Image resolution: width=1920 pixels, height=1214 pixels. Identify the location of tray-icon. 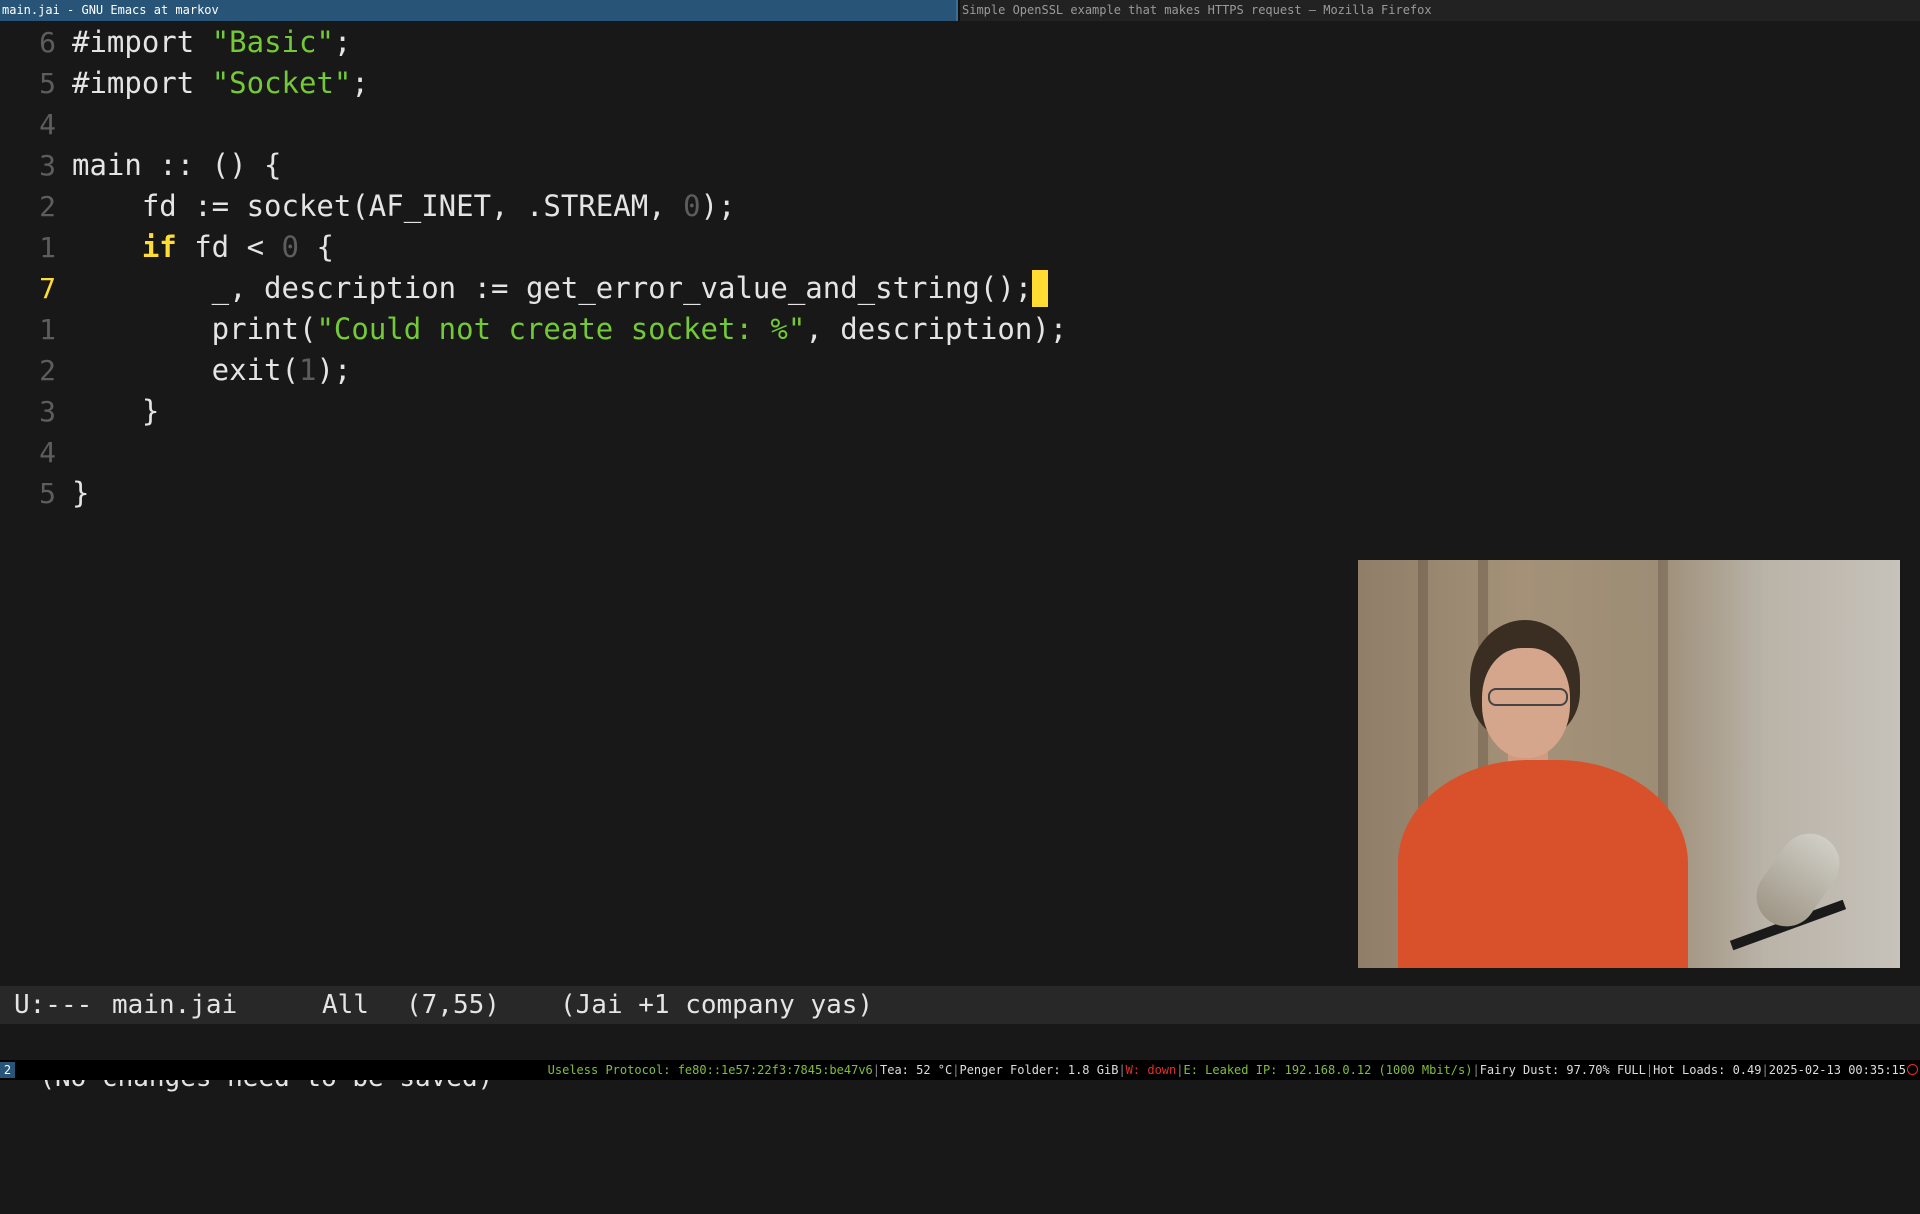
(1912, 1069).